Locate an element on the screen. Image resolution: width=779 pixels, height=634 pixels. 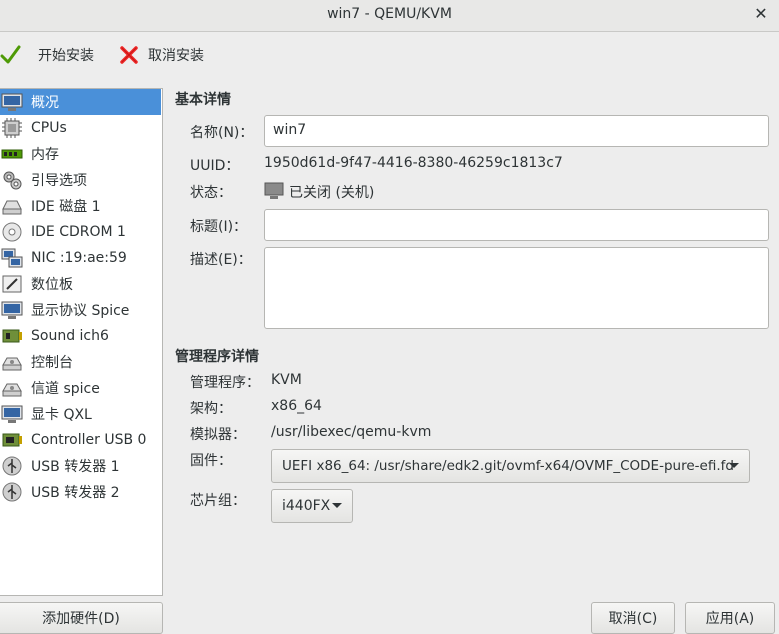
sidebar-item-ide-cdrom: IDE CDROM 1 is located at coordinates (80, 232).